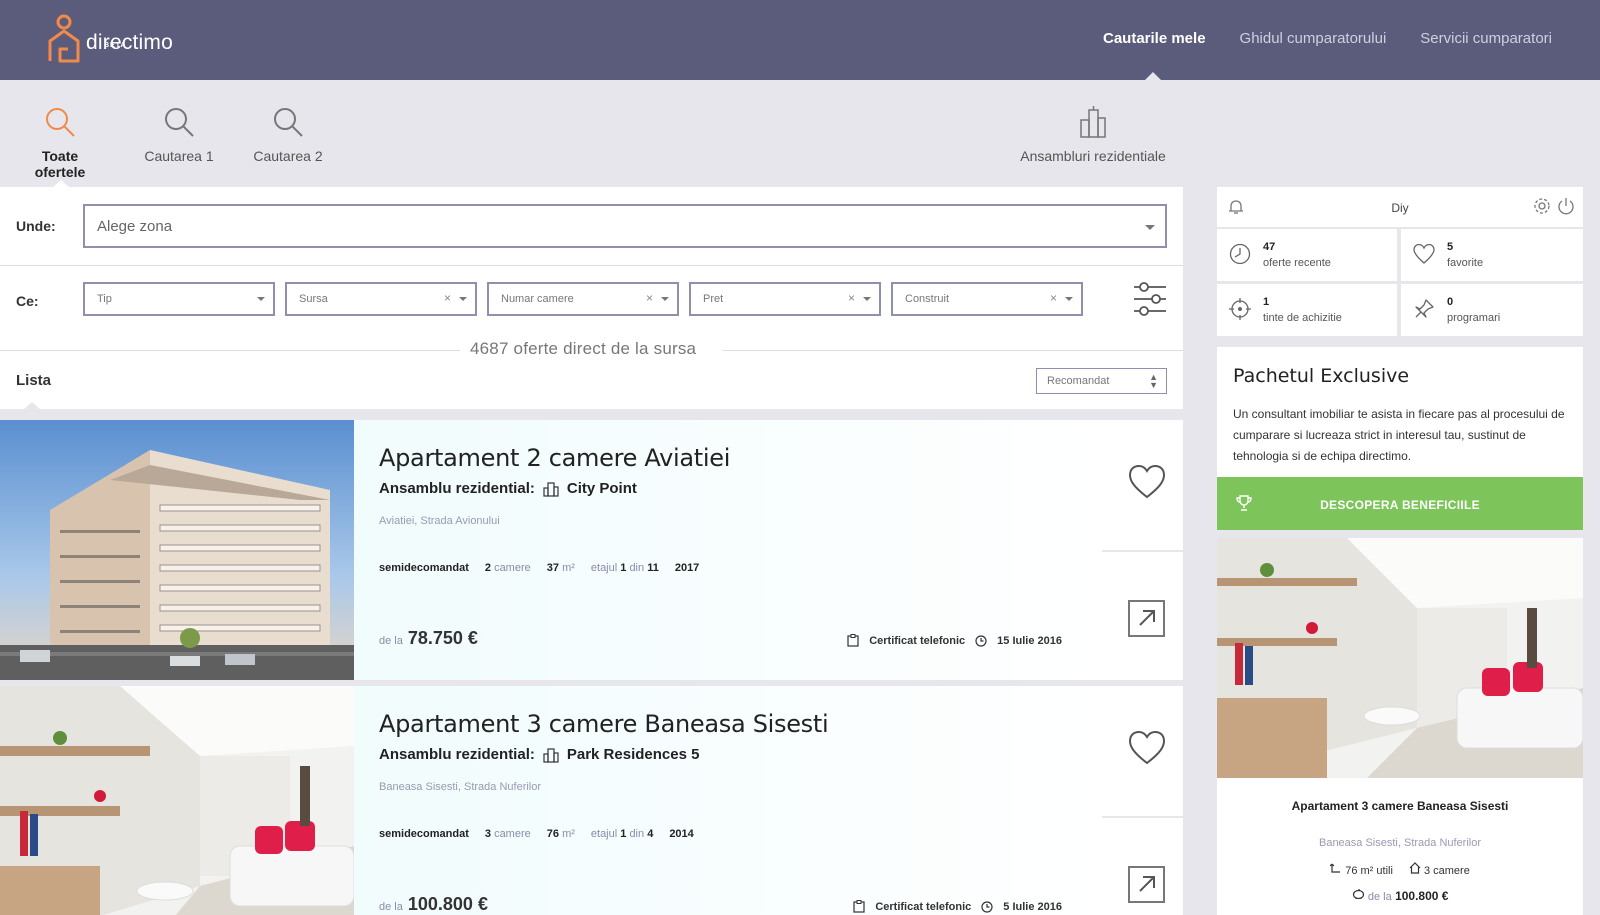  I want to click on list-view-label: Lista, so click(33, 380).